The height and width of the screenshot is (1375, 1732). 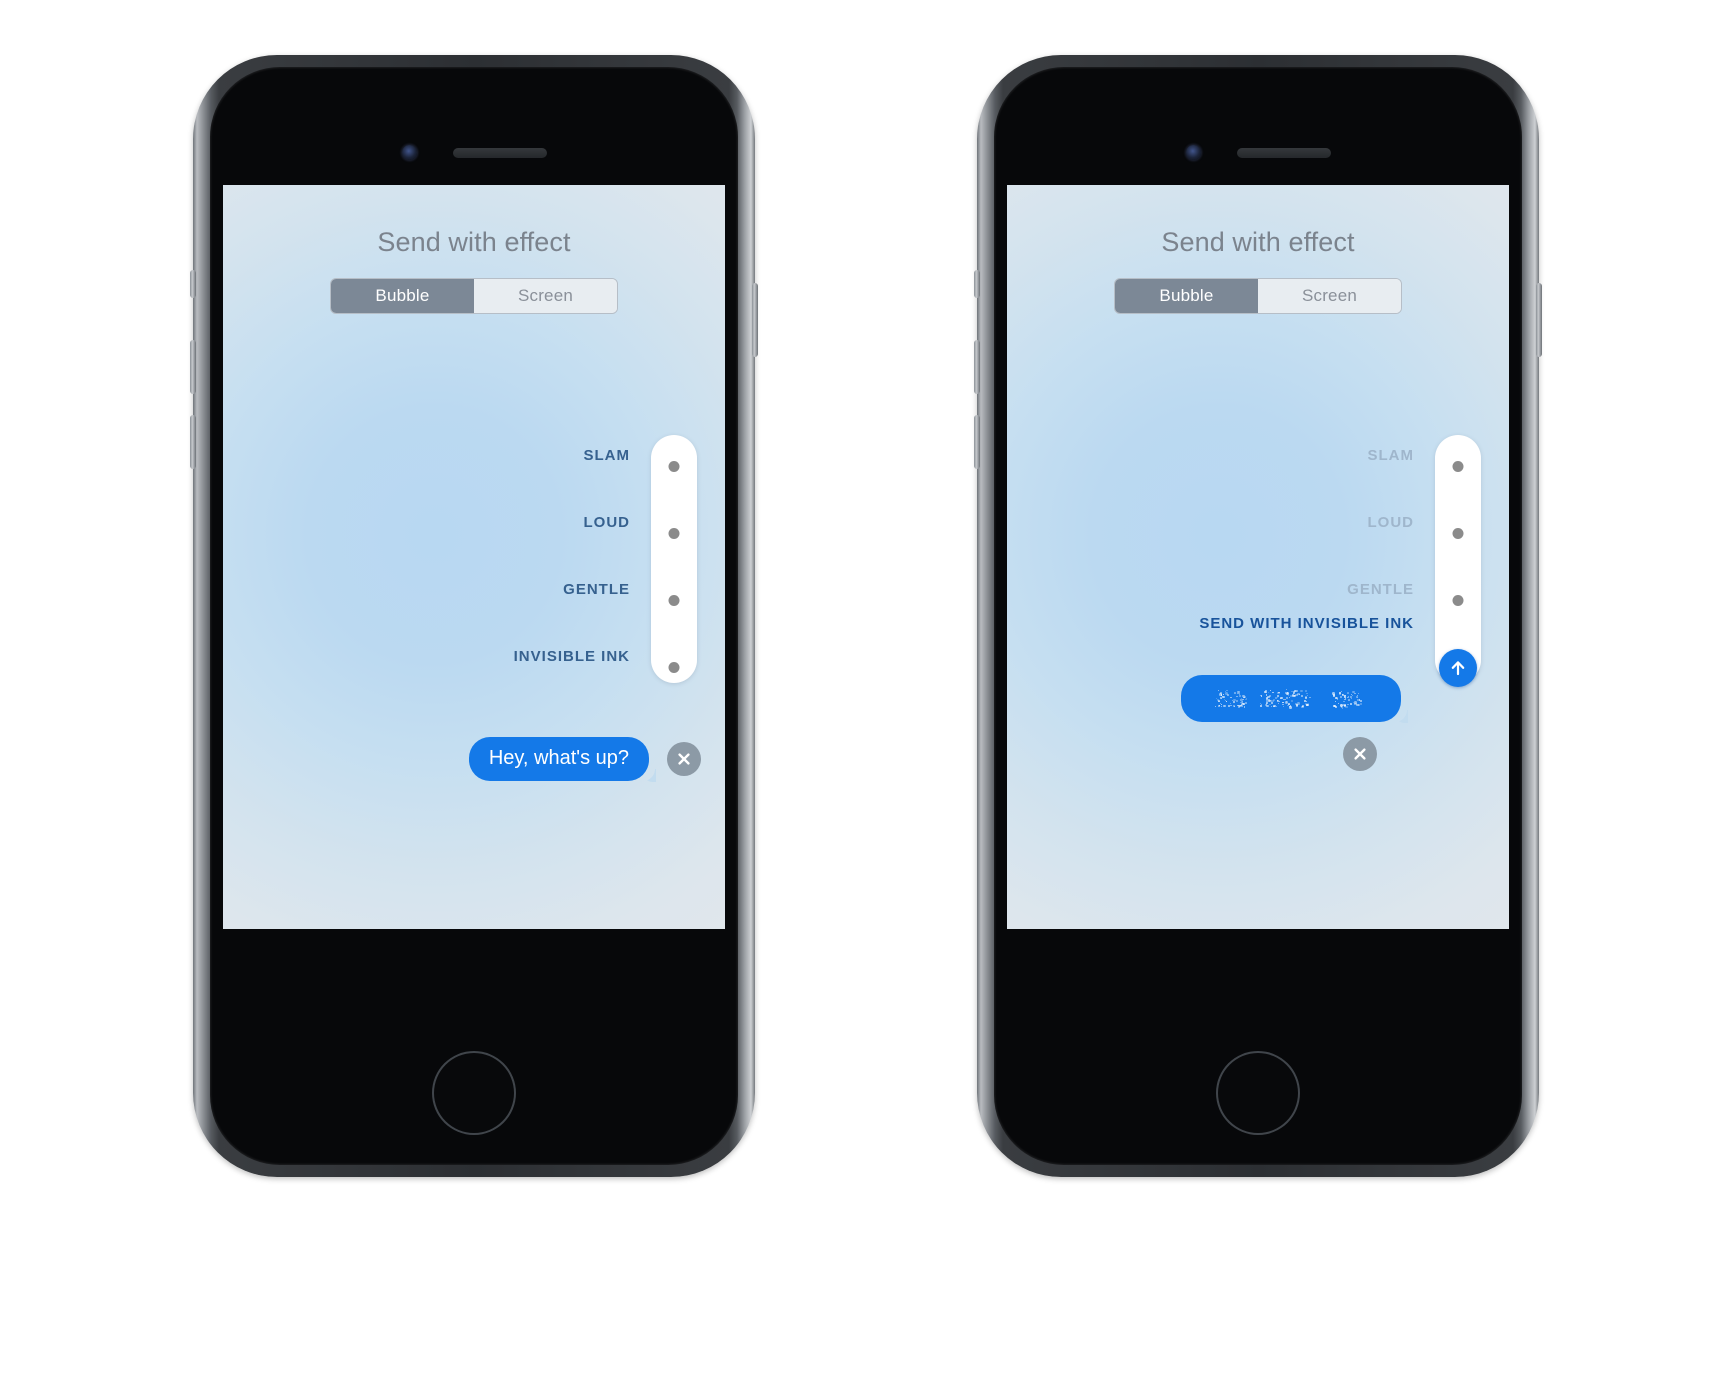 I want to click on effect-label-column: SLAM LOUD GENTLE INVISIBLE INK, so click(x=465, y=581).